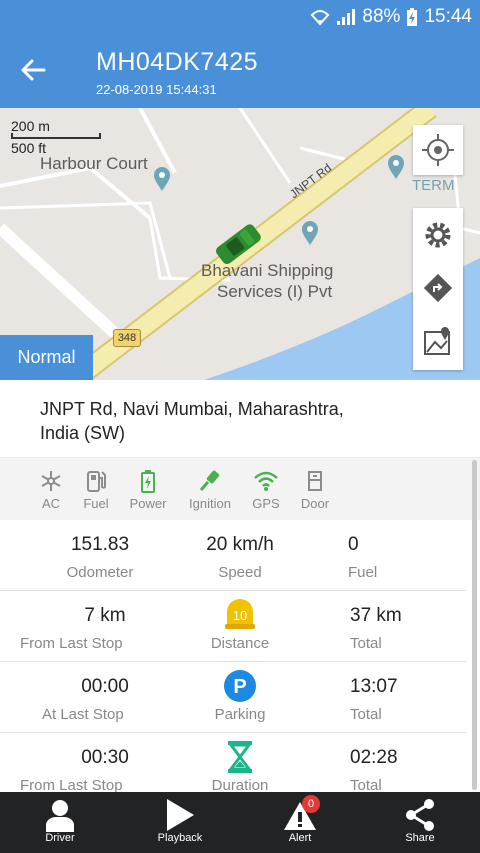 This screenshot has height=853, width=480. I want to click on highway-shield: 348, so click(127, 338).